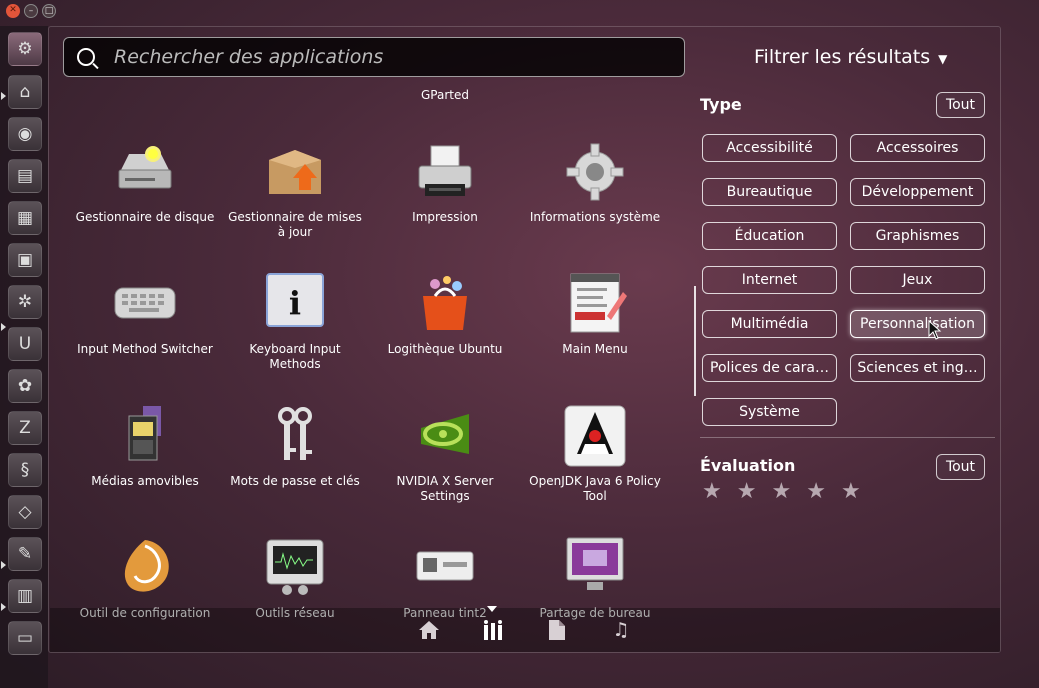 The width and height of the screenshot is (1039, 688). Describe the element at coordinates (295, 356) in the screenshot. I see `app-label: Keyboard Input Methods` at that location.